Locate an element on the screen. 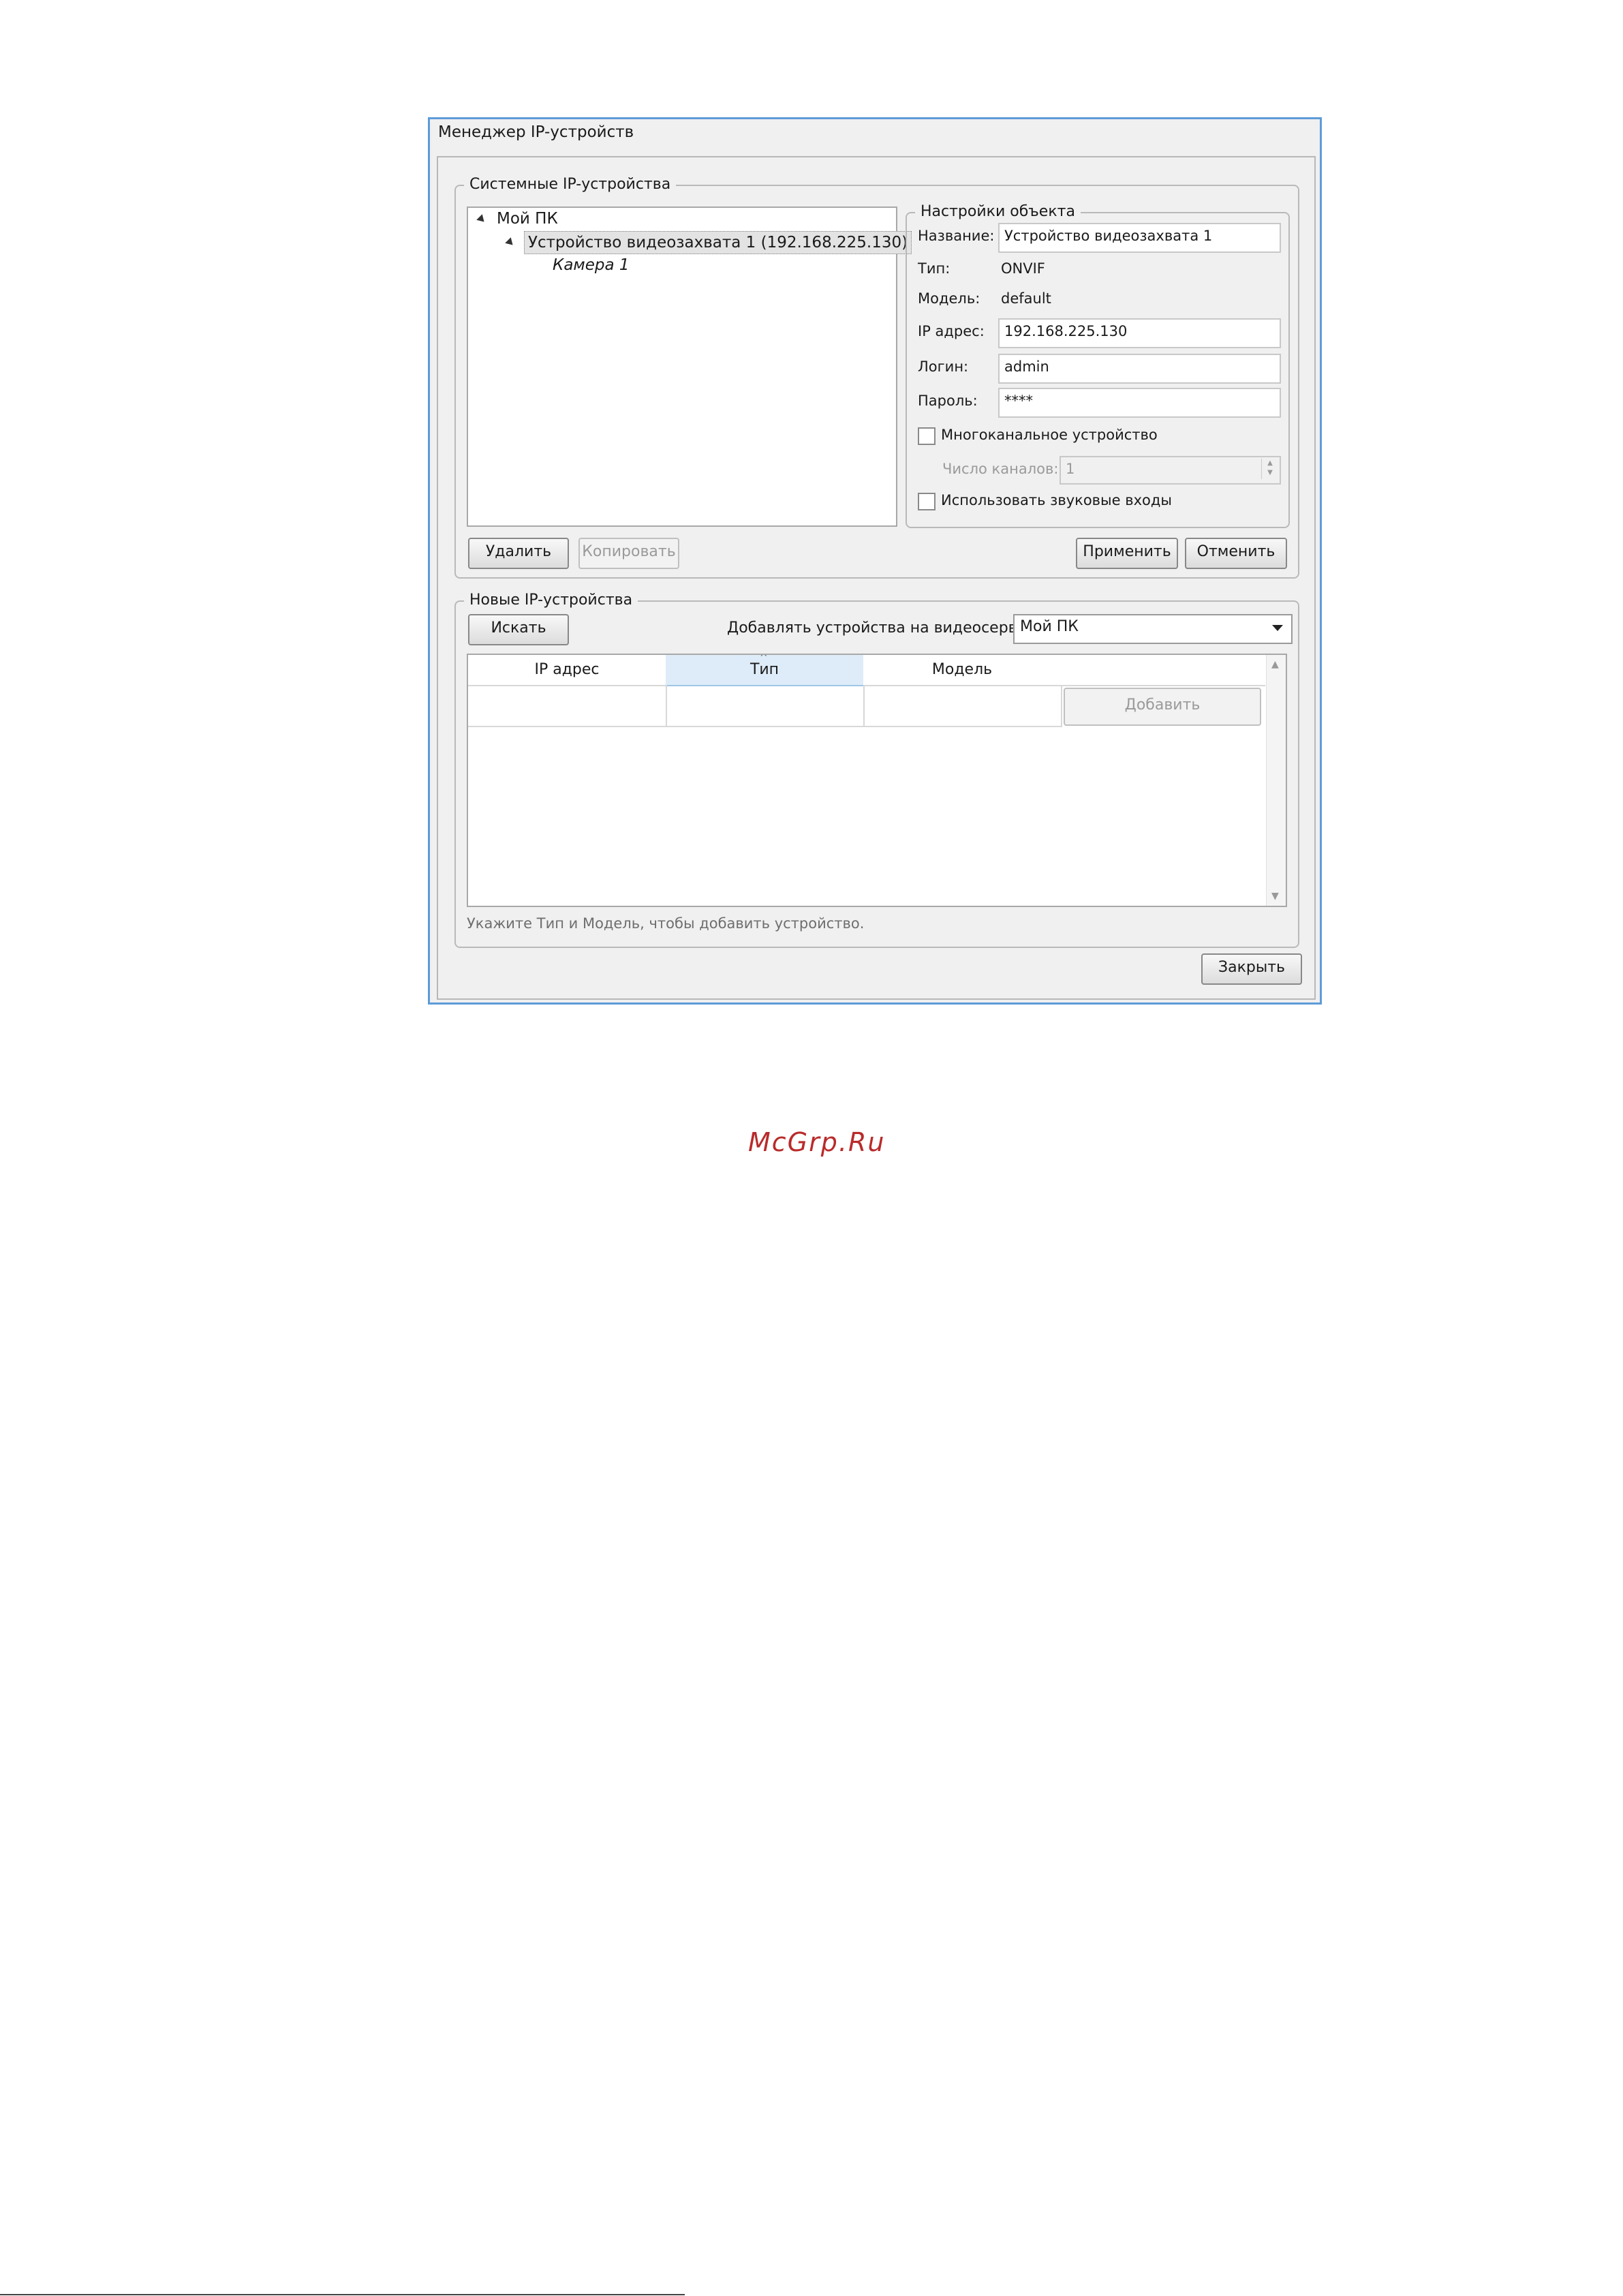 This screenshot has width=1623, height=2296. column-header-type: ^ Тип is located at coordinates (765, 671).